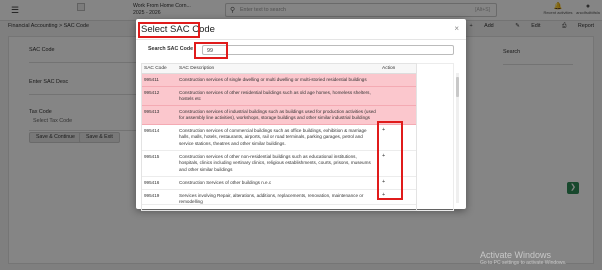 The width and height of the screenshot is (602, 270). What do you see at coordinates (211, 50) in the screenshot?
I see `input-highlight-box` at bounding box center [211, 50].